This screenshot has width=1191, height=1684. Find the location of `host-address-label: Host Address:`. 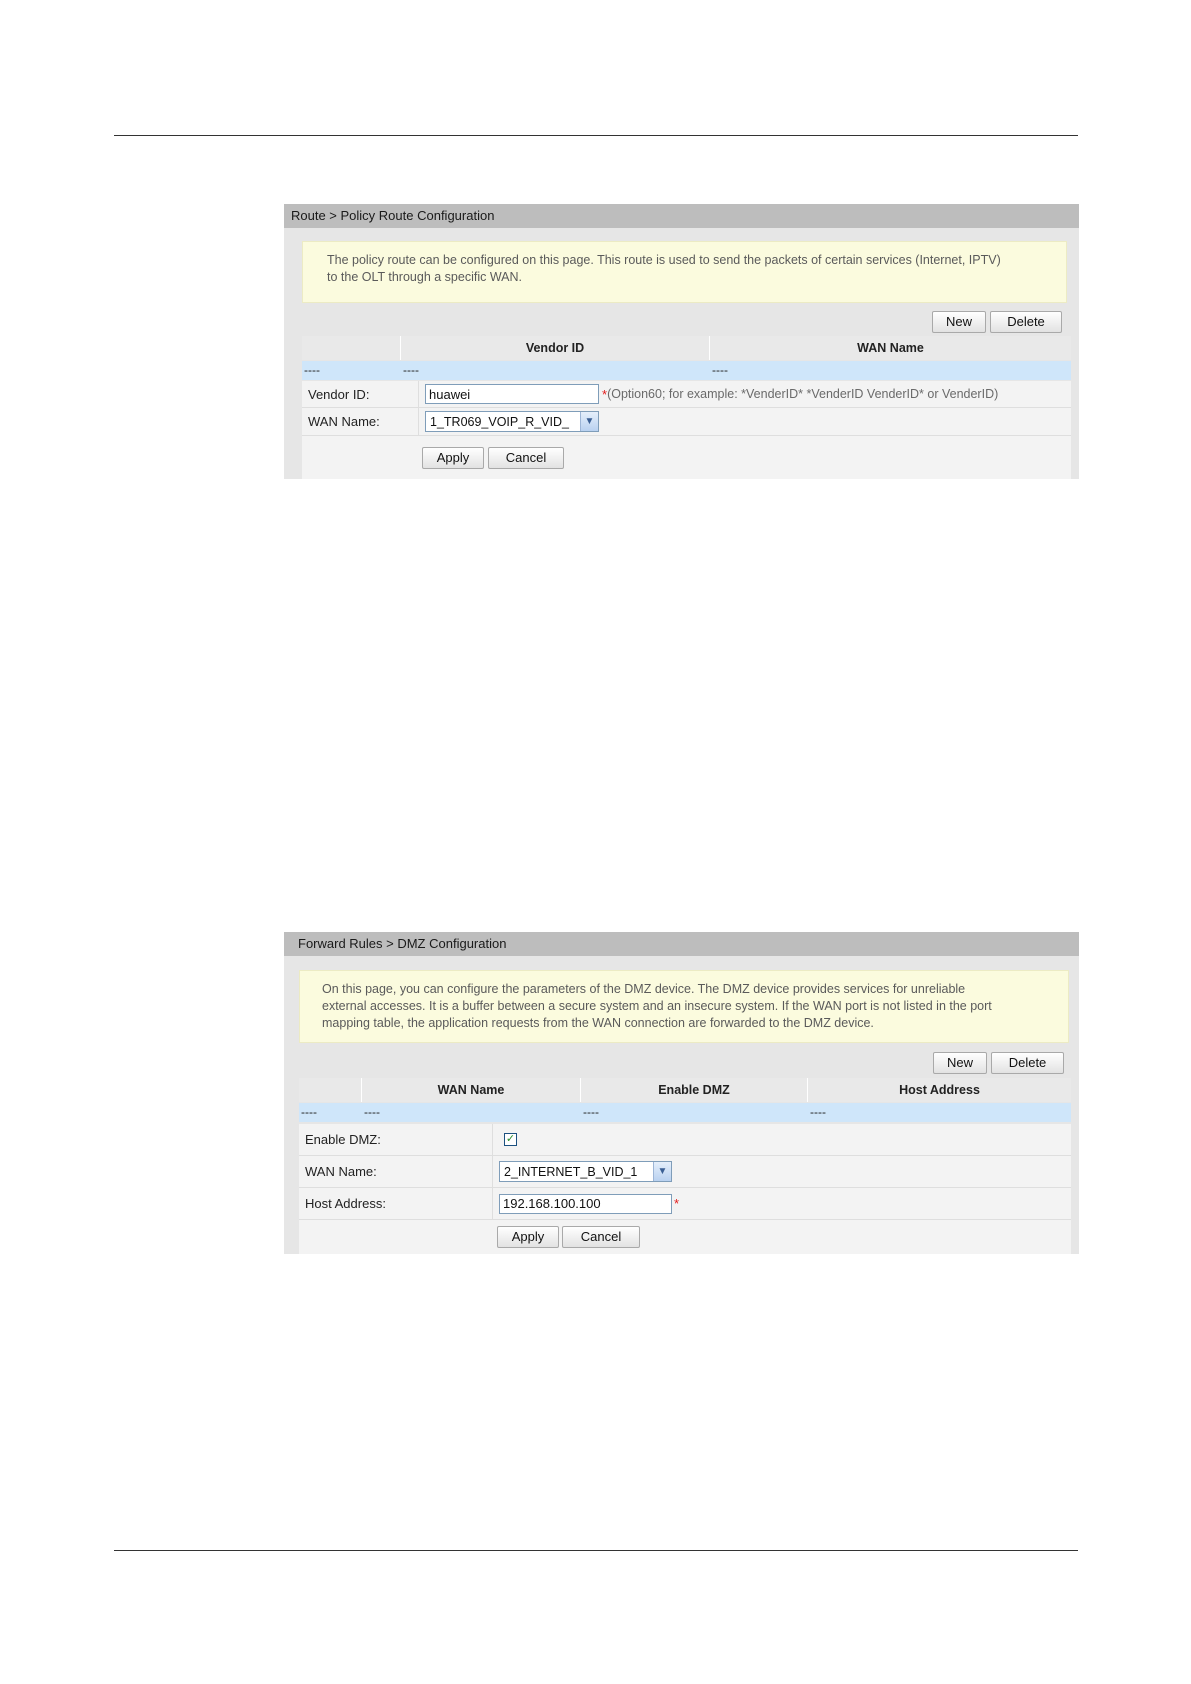

host-address-label: Host Address: is located at coordinates (396, 1203).